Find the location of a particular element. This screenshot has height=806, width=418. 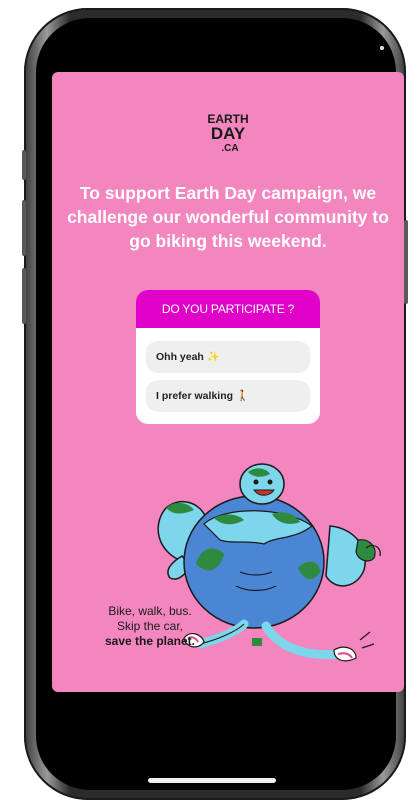

poll-question: DO YOU PARTICIPATE ? is located at coordinates (228, 309).